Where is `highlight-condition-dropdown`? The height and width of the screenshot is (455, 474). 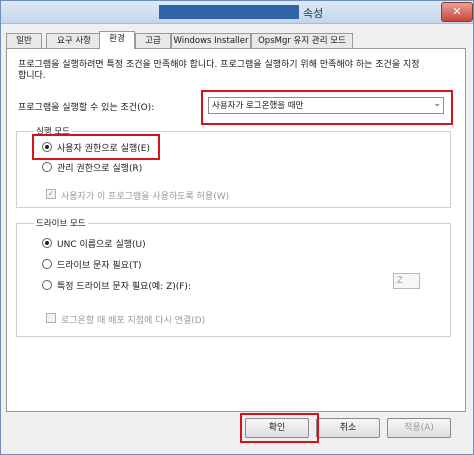 highlight-condition-dropdown is located at coordinates (327, 107).